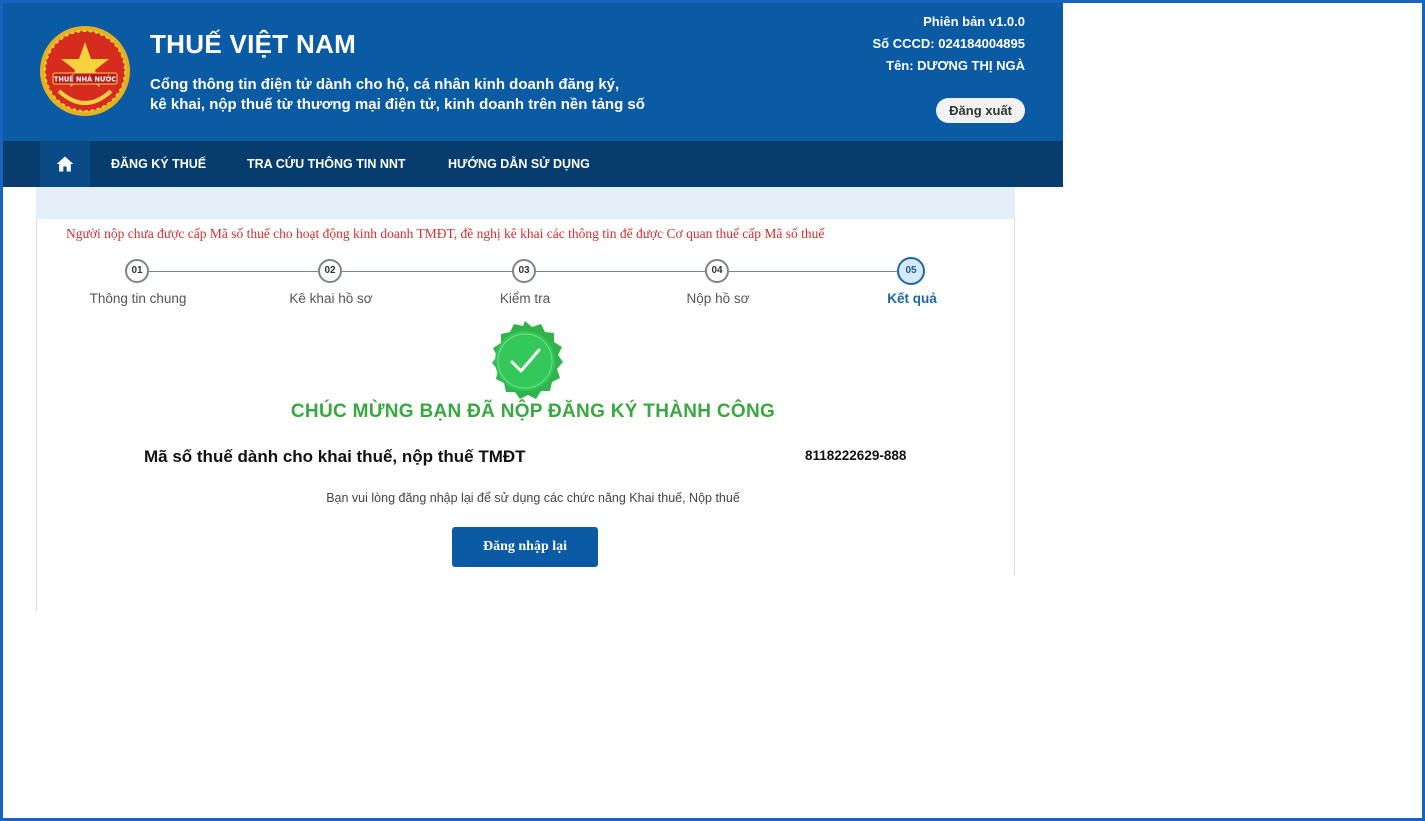 This screenshot has height=821, width=1425. Describe the element at coordinates (717, 271) in the screenshot. I see `step-4-circle: 04` at that location.